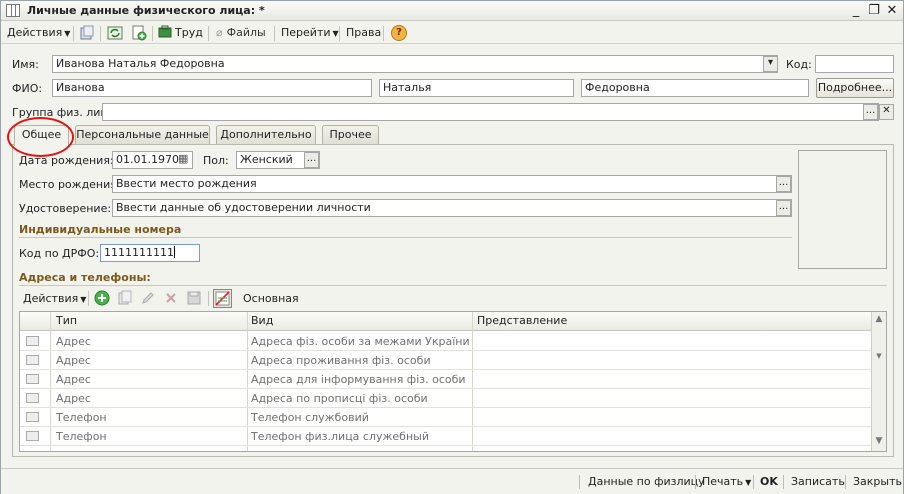 The height and width of the screenshot is (494, 904). What do you see at coordinates (415, 64) in the screenshot?
I see `name-field: Иванова Наталья Федоровна` at bounding box center [415, 64].